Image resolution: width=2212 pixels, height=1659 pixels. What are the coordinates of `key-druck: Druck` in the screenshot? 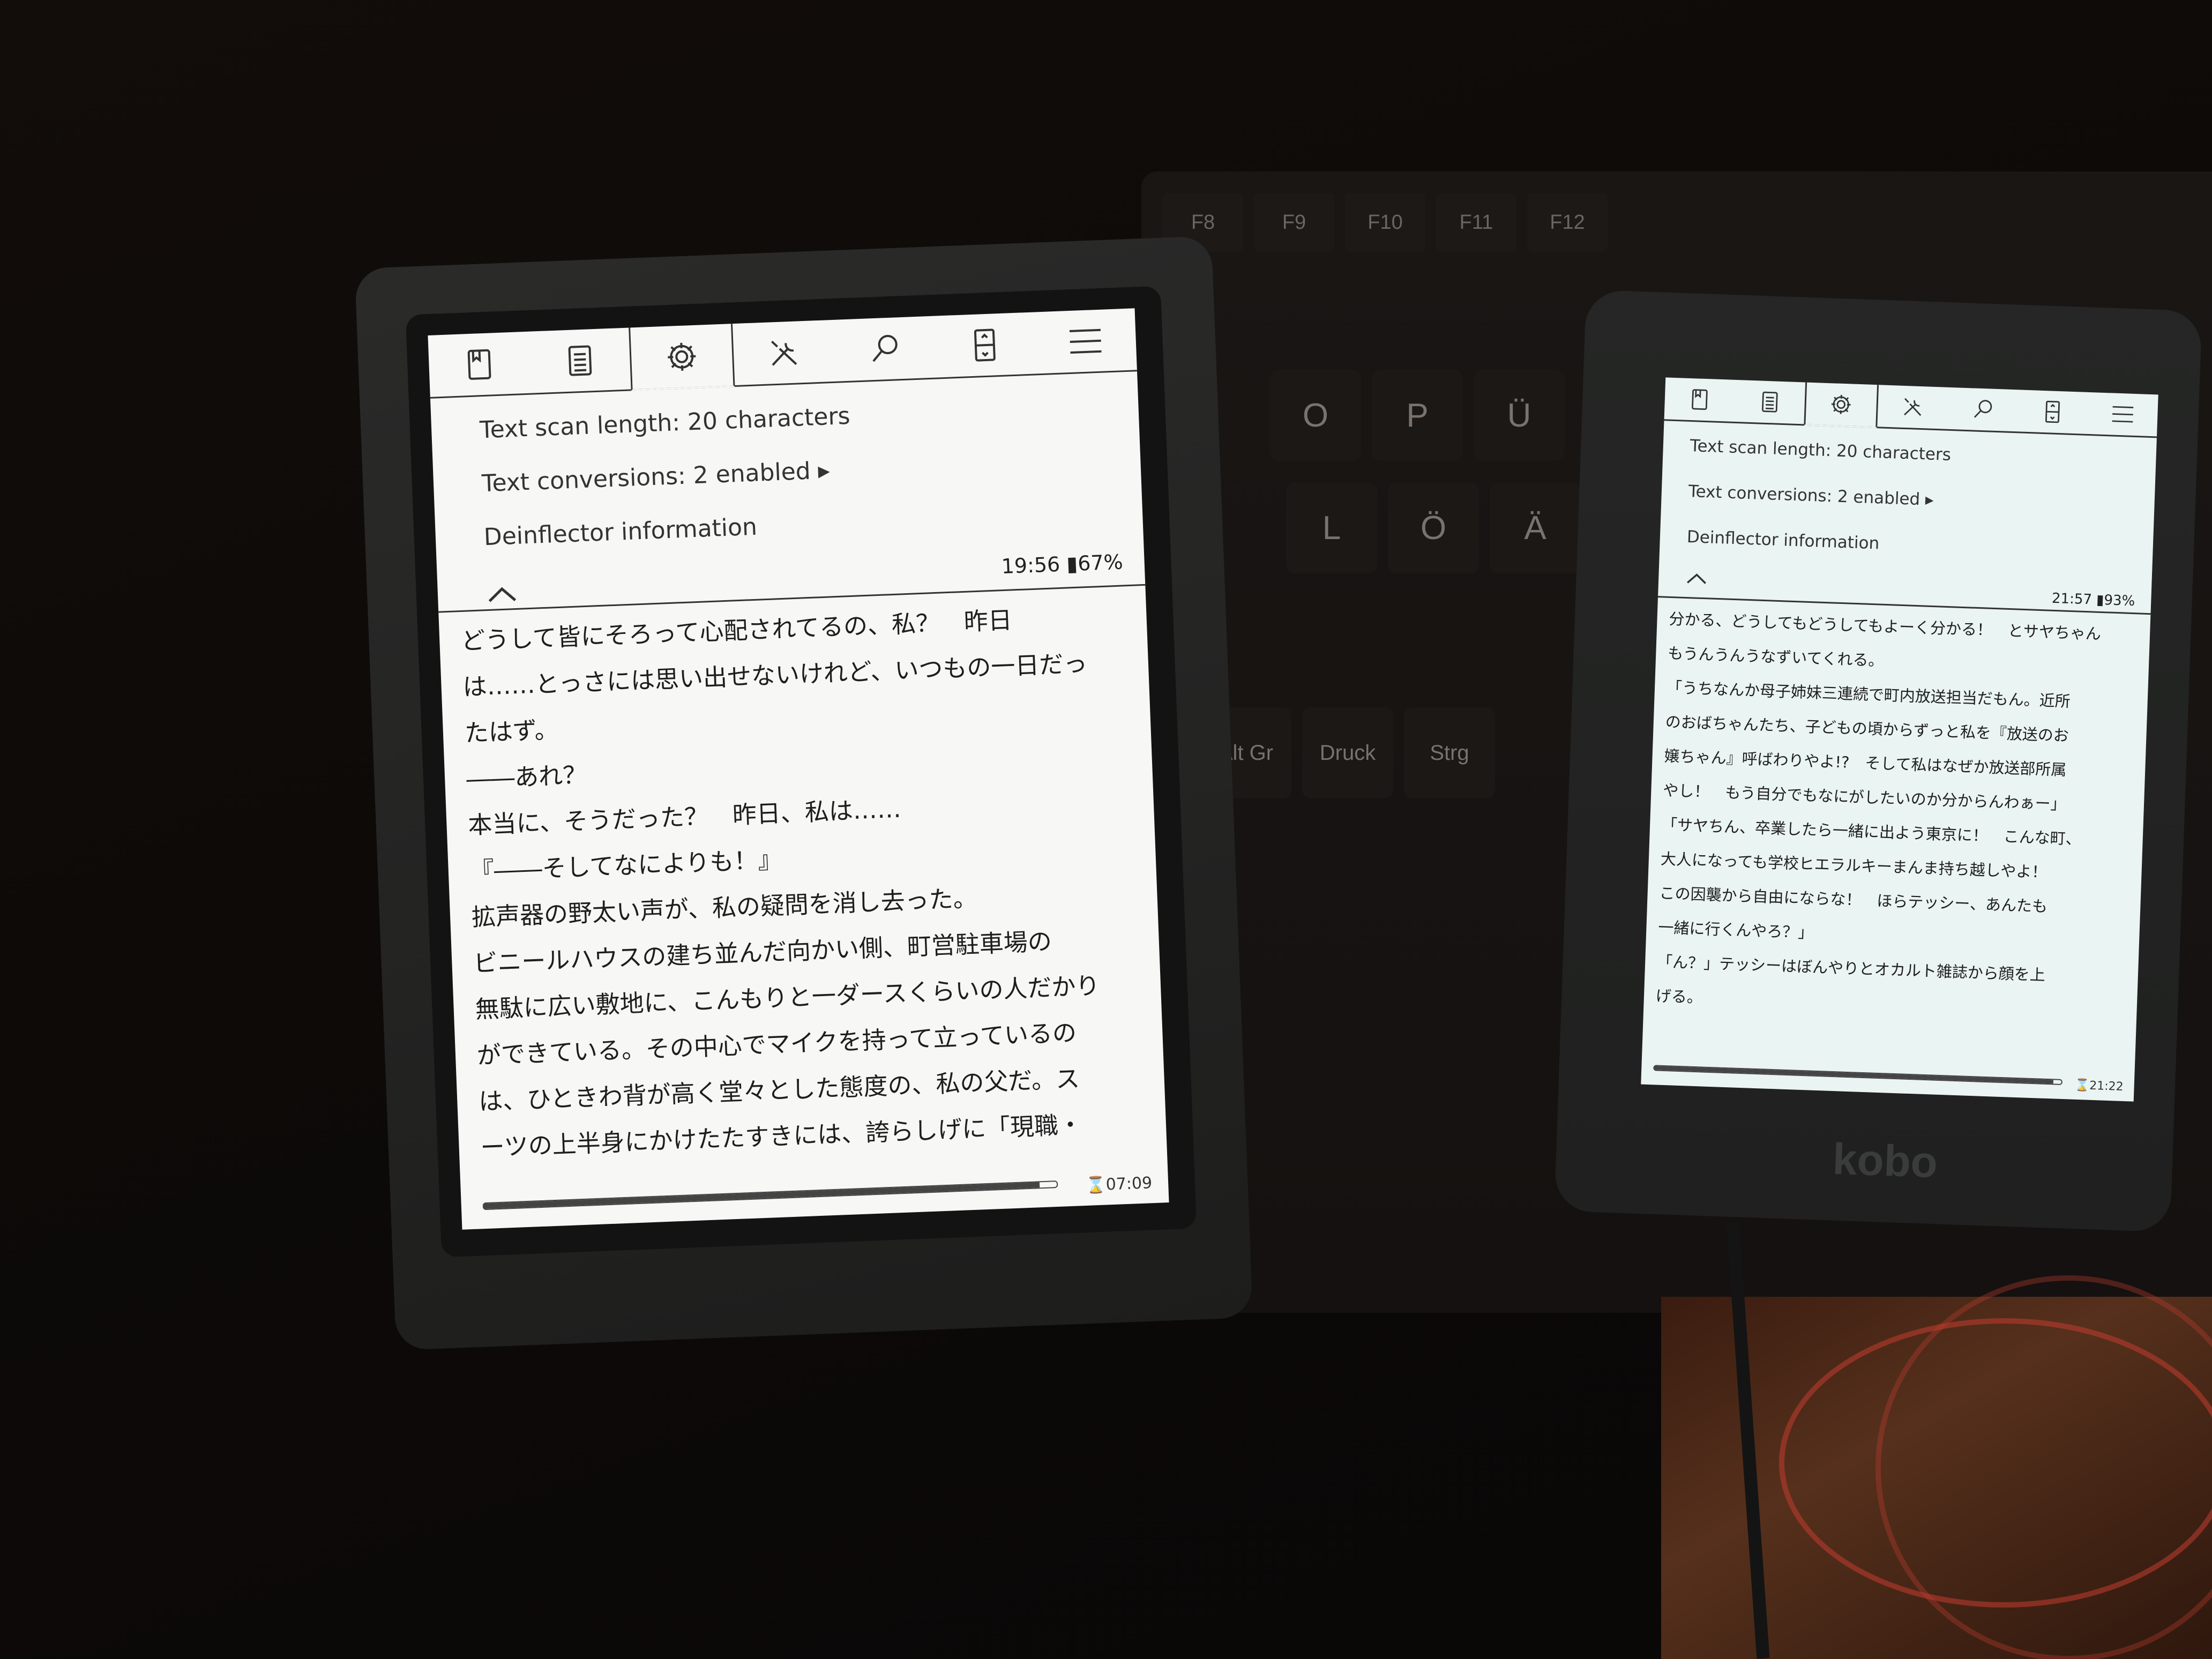 It's located at (1347, 752).